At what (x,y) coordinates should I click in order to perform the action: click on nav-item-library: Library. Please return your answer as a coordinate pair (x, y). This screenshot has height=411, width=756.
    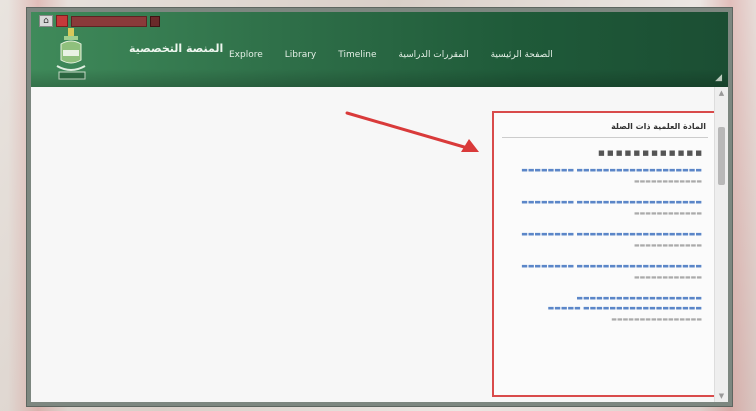
    Looking at the image, I should click on (300, 55).